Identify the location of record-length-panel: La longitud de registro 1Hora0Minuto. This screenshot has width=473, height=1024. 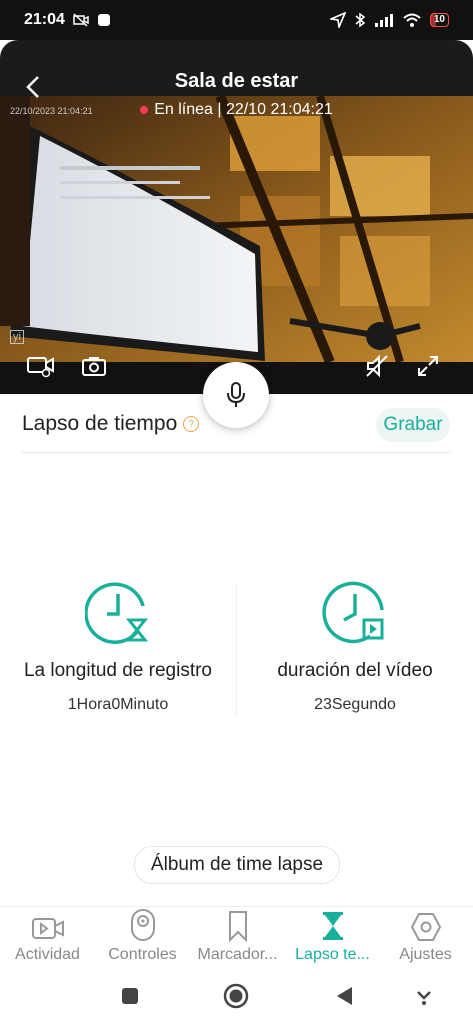
(118, 647).